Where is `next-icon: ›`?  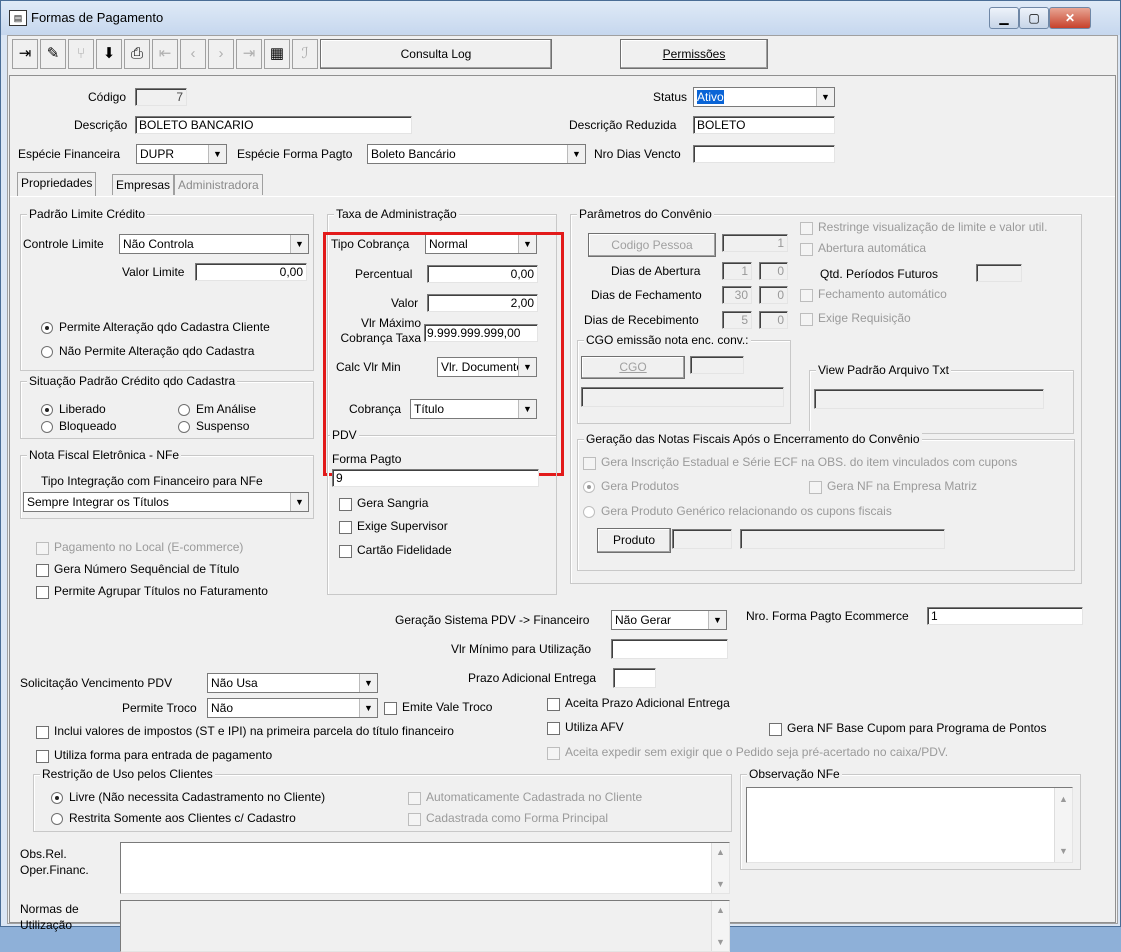
next-icon: › is located at coordinates (221, 54).